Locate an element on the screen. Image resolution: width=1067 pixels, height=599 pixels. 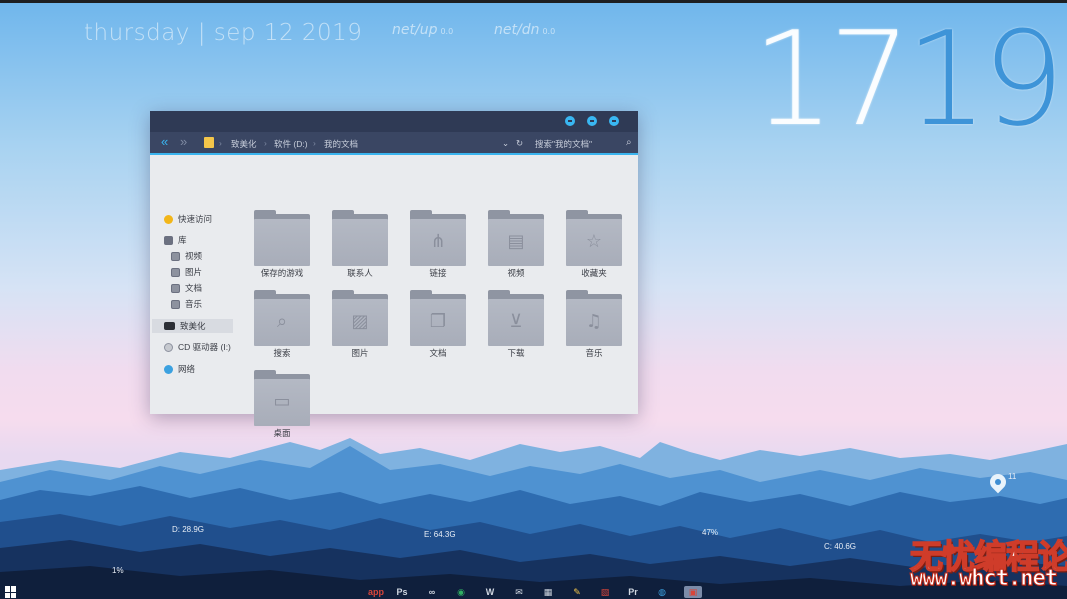
share-icon: ⋔ is located at coordinates (438, 238).